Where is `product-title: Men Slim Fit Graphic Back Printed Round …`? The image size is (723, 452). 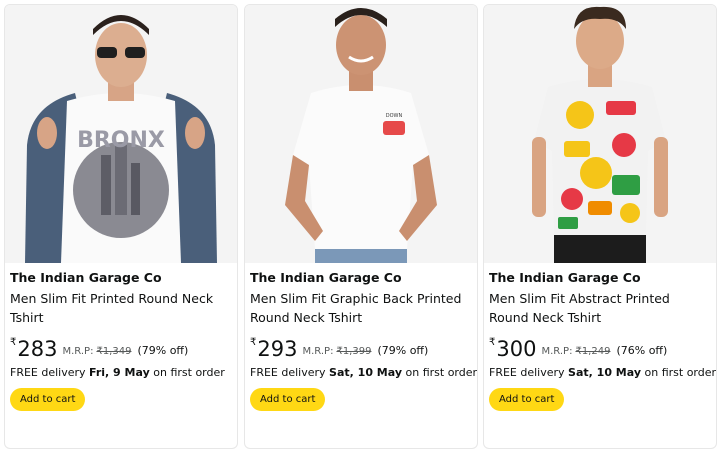 product-title: Men Slim Fit Graphic Back Printed Round … is located at coordinates (361, 308).